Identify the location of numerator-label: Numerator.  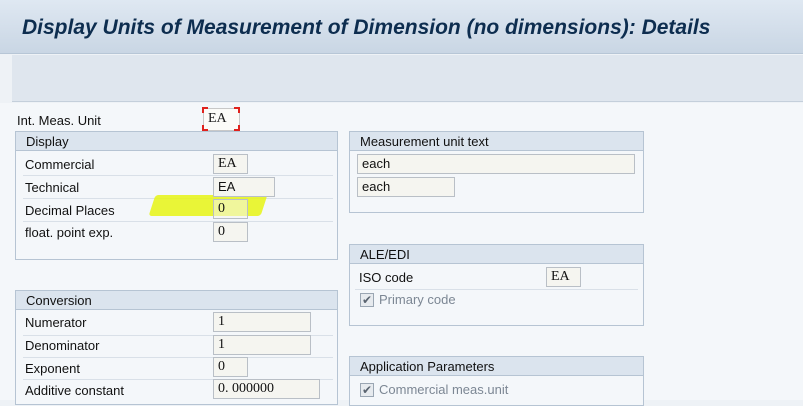
(56, 322).